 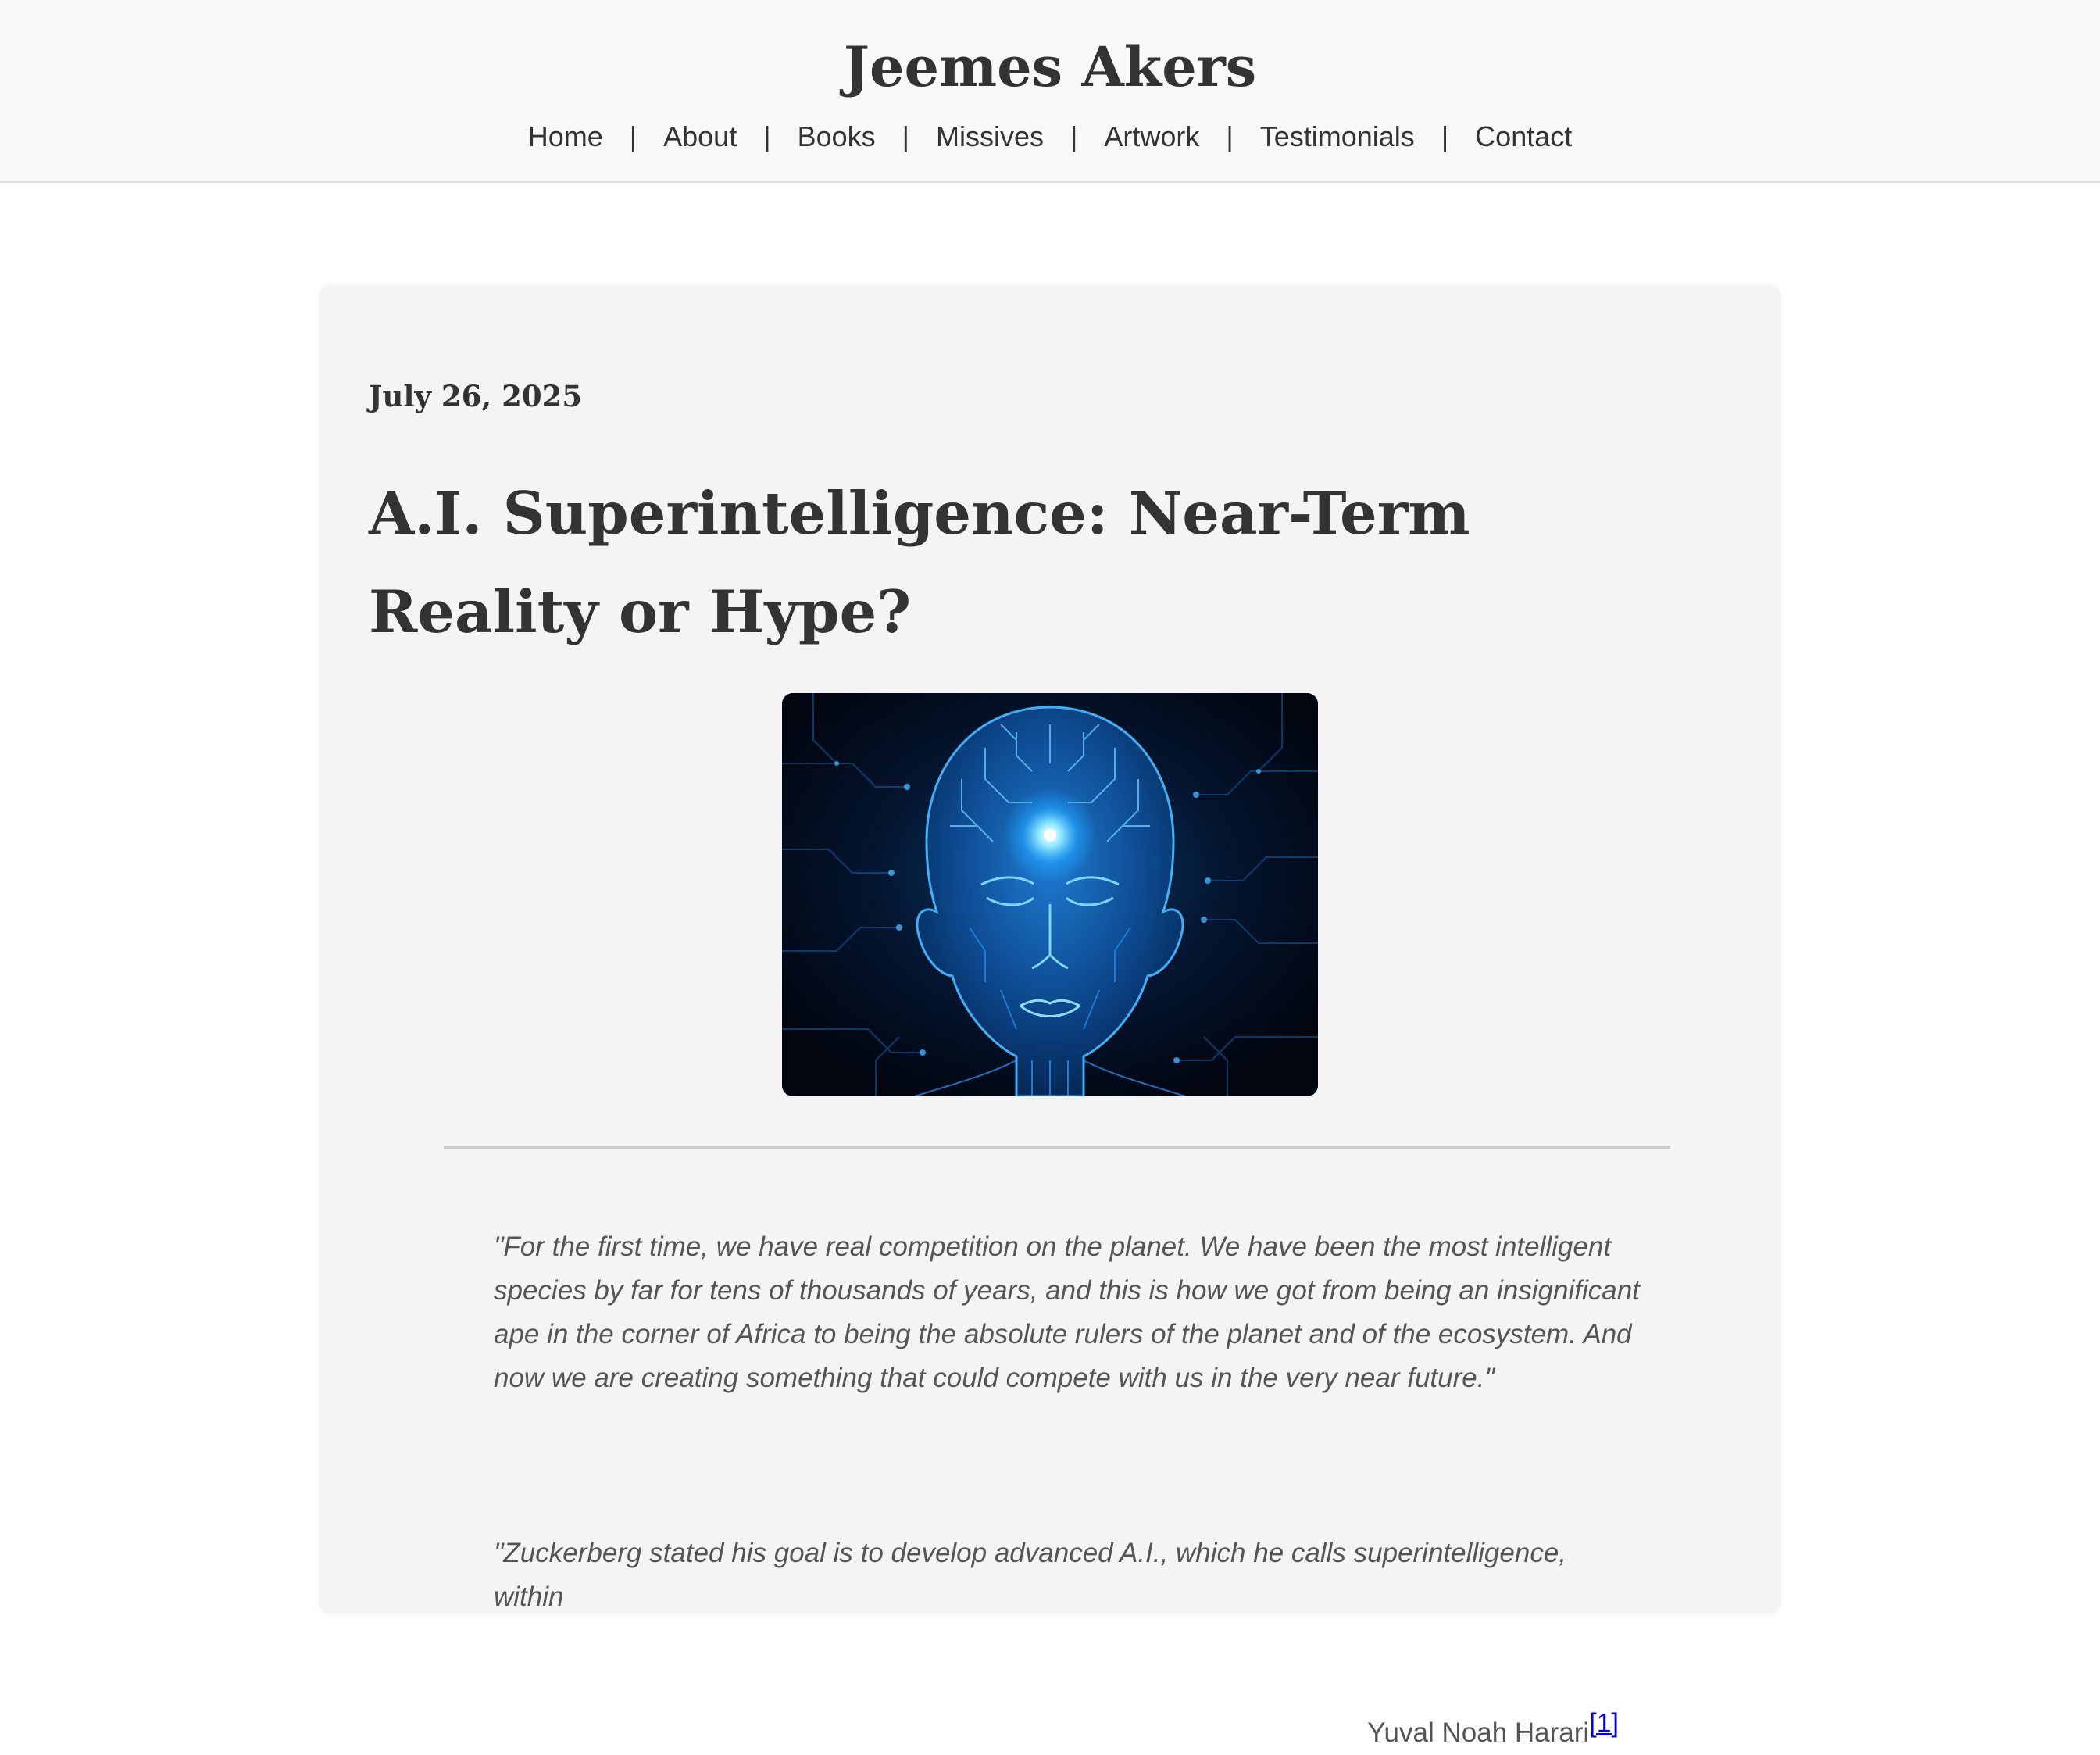 What do you see at coordinates (476, 396) in the screenshot?
I see `post-date: July 26, 2025` at bounding box center [476, 396].